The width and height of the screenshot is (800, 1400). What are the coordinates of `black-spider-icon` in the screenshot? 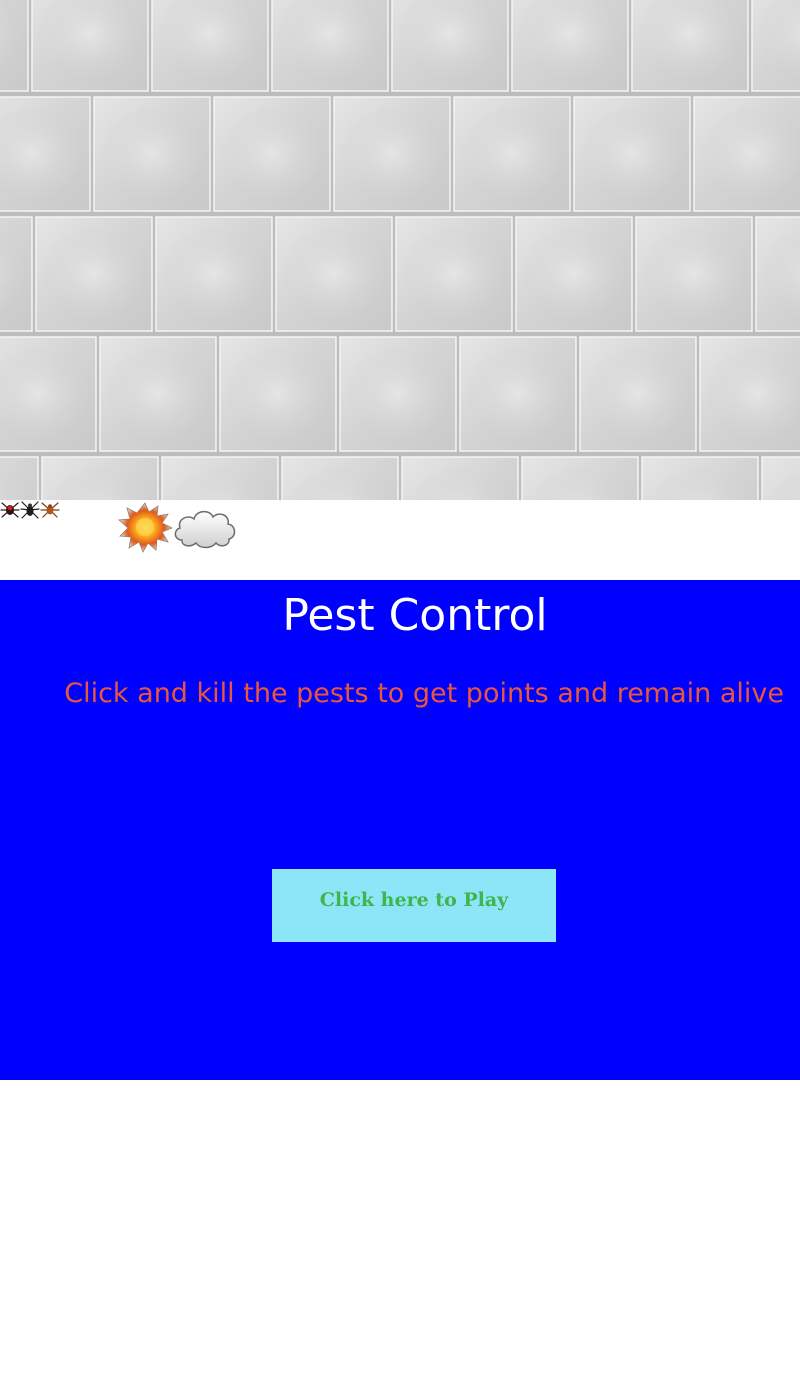 It's located at (30, 510).